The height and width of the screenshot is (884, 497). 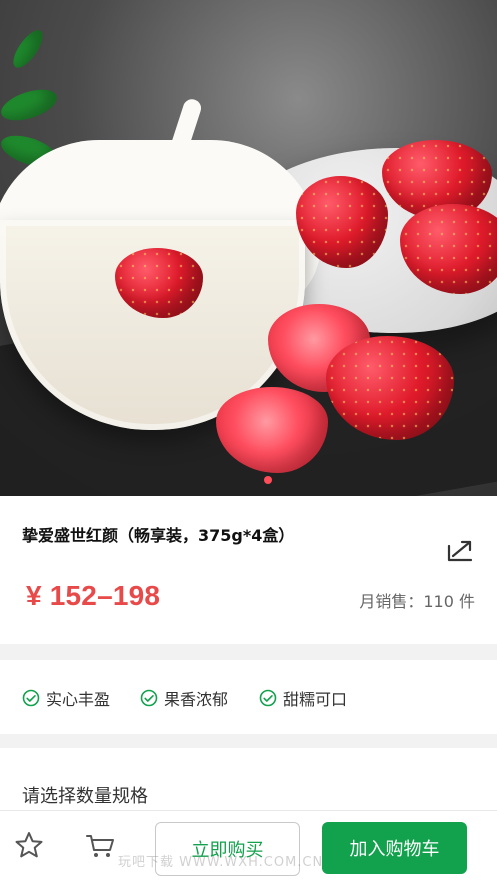 What do you see at coordinates (315, 699) in the screenshot?
I see `feature-tag-label: 甜糯可口` at bounding box center [315, 699].